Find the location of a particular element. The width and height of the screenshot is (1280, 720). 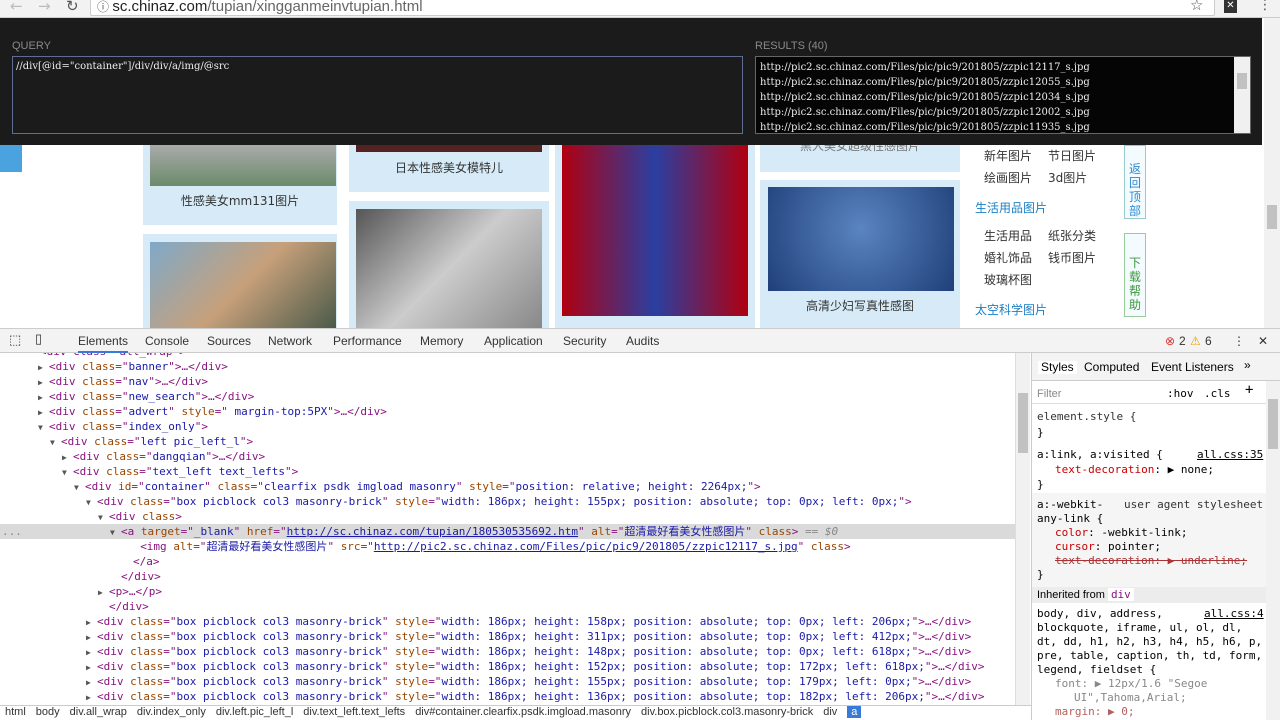

sidebar-link: 玻璃杯图 is located at coordinates (1008, 279).